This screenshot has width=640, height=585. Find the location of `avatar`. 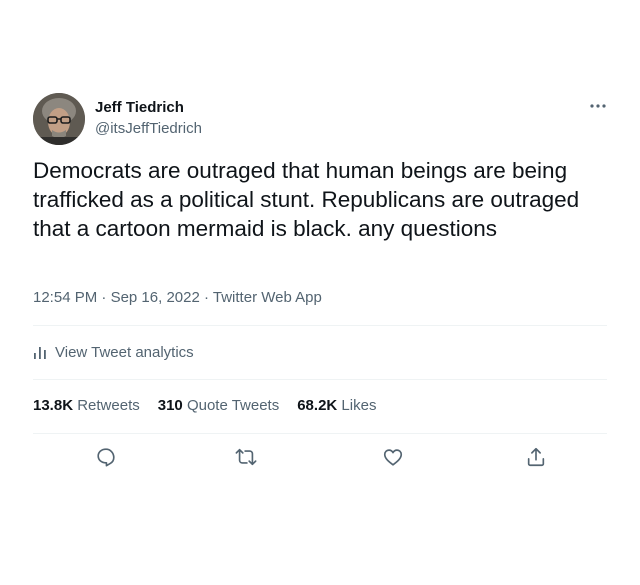

avatar is located at coordinates (59, 119).